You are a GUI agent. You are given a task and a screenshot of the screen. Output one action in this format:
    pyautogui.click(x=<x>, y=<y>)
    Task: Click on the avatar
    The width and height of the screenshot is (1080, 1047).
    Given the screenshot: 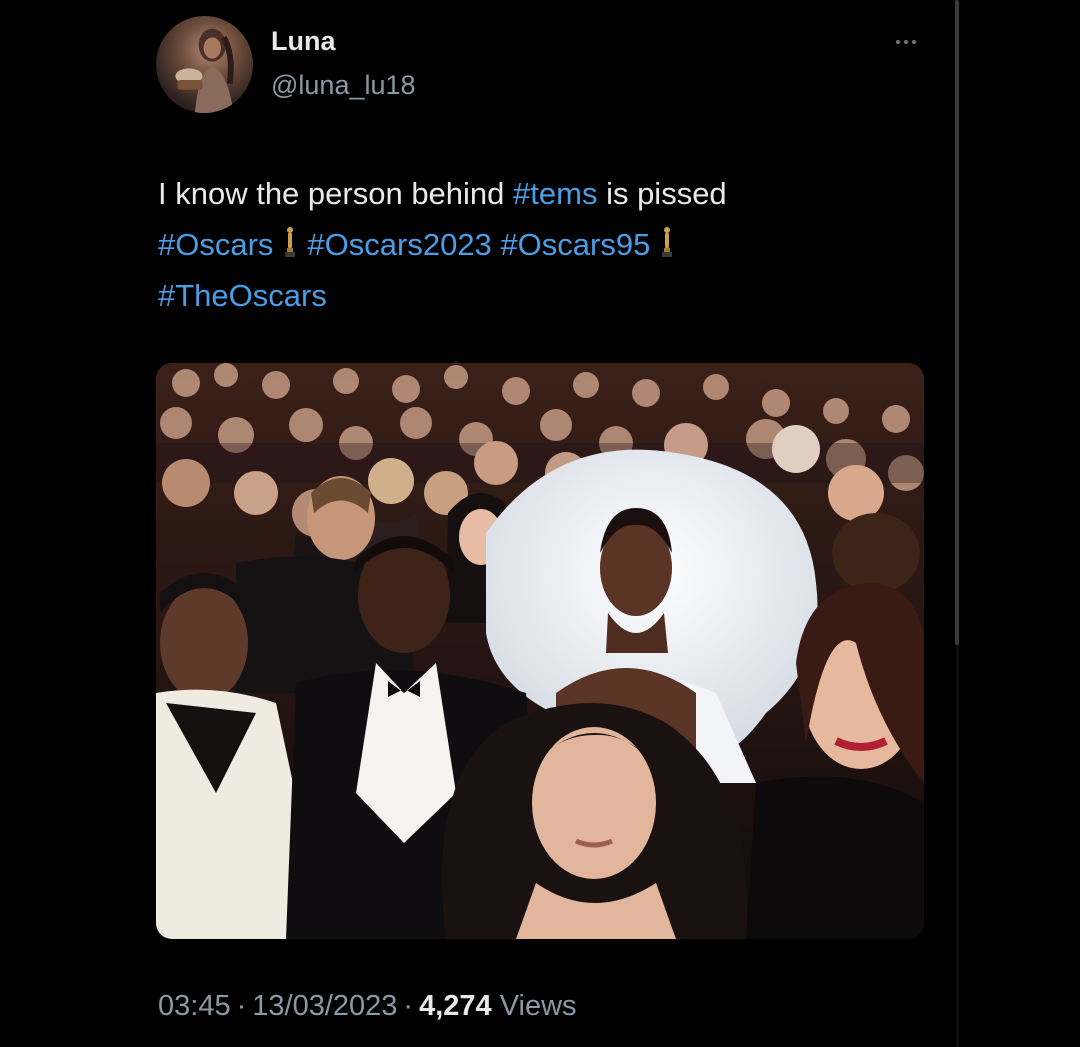 What is the action you would take?
    pyautogui.click(x=204, y=64)
    